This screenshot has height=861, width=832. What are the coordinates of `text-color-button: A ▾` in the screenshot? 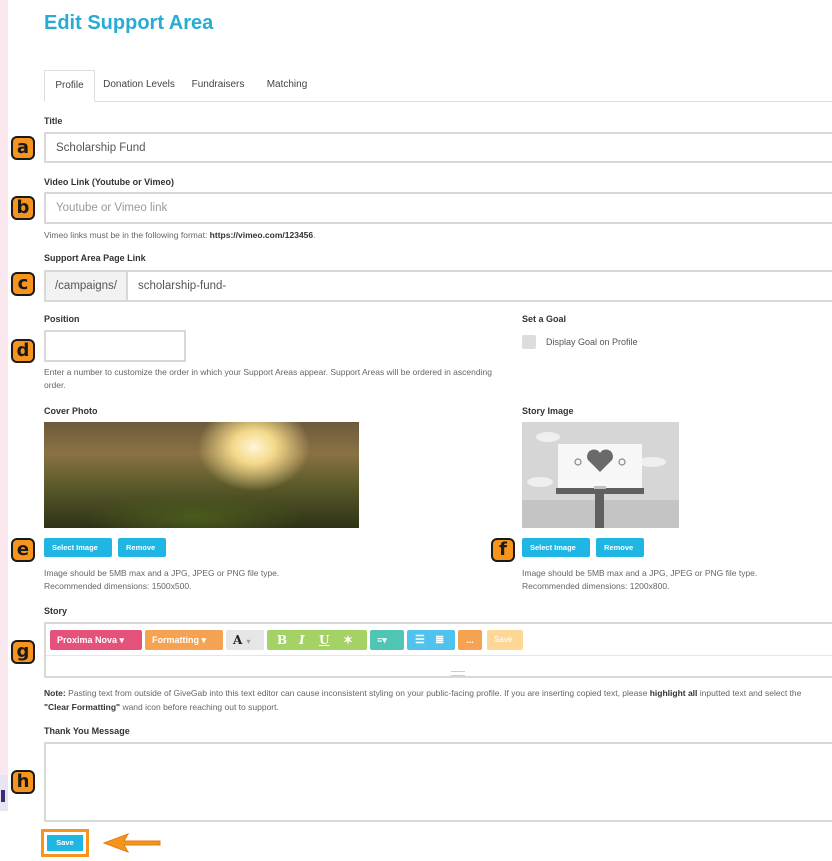 It's located at (245, 640).